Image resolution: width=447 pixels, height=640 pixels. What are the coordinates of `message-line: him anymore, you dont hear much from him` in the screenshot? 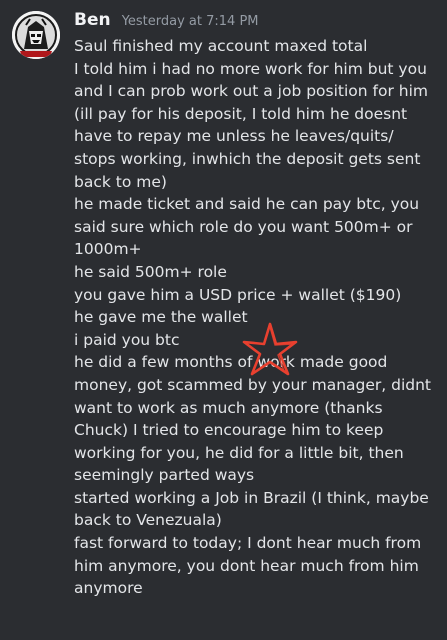 It's located at (246, 565).